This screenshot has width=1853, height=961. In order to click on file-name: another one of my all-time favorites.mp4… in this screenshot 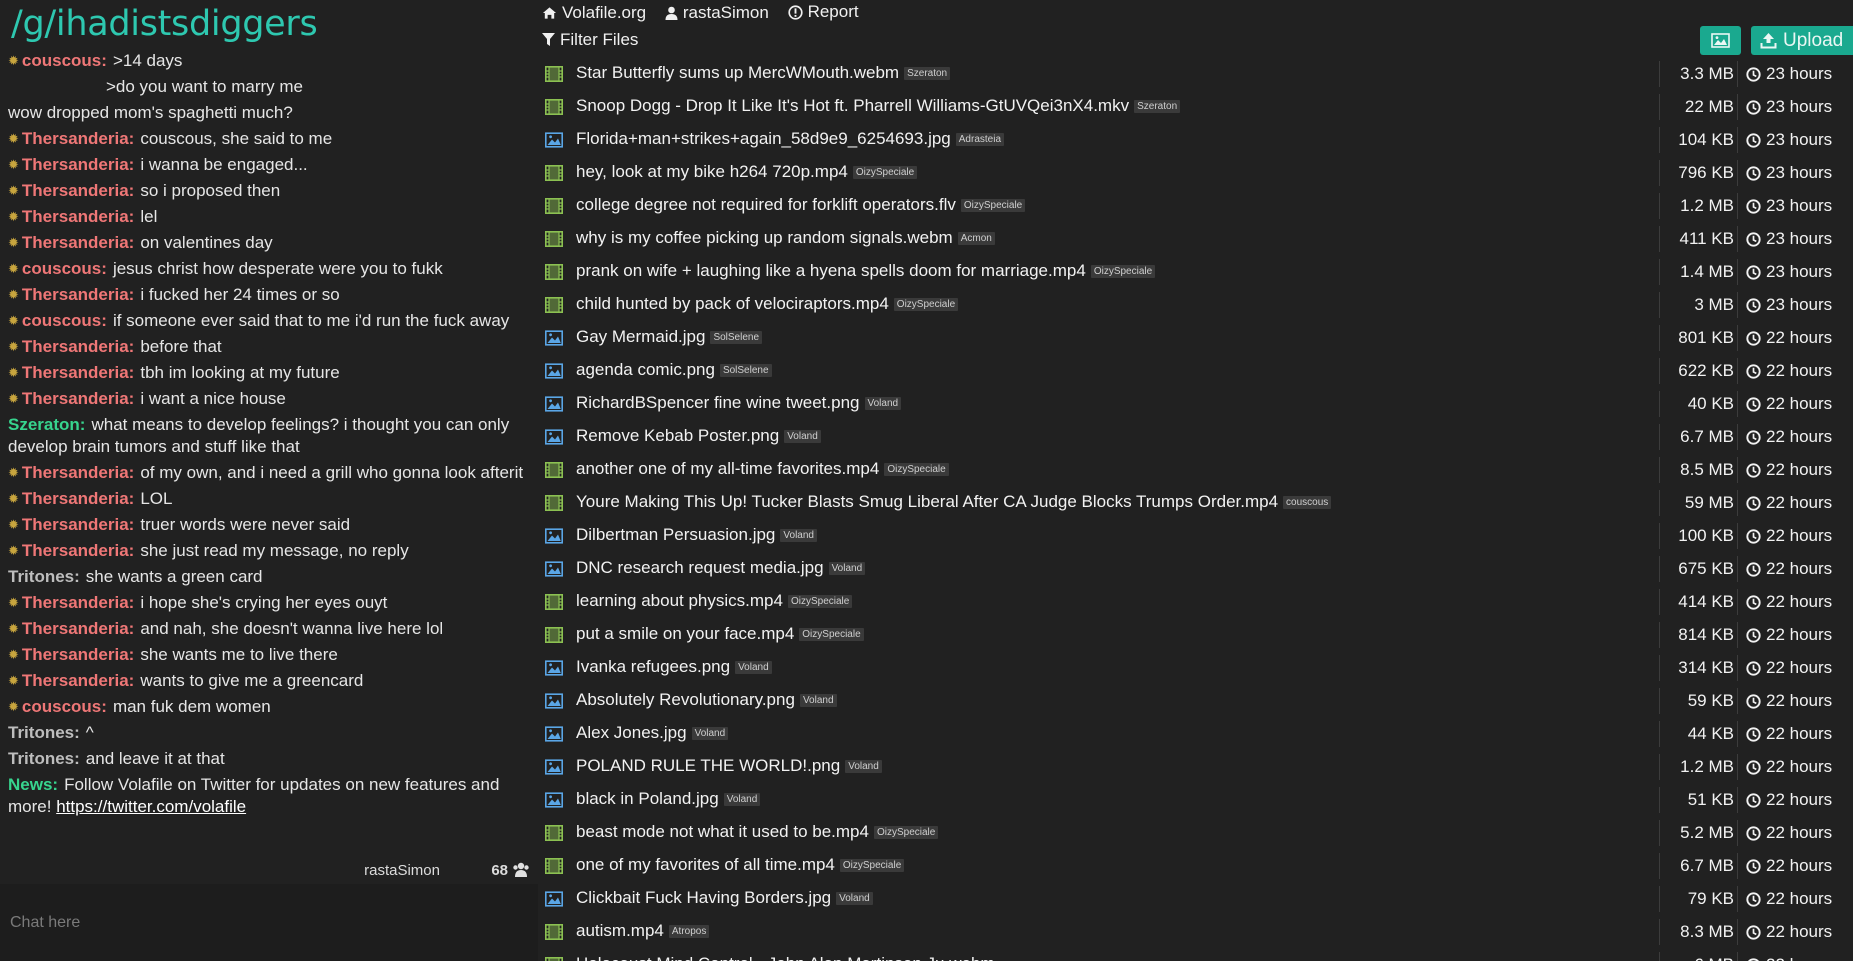, I will do `click(762, 469)`.